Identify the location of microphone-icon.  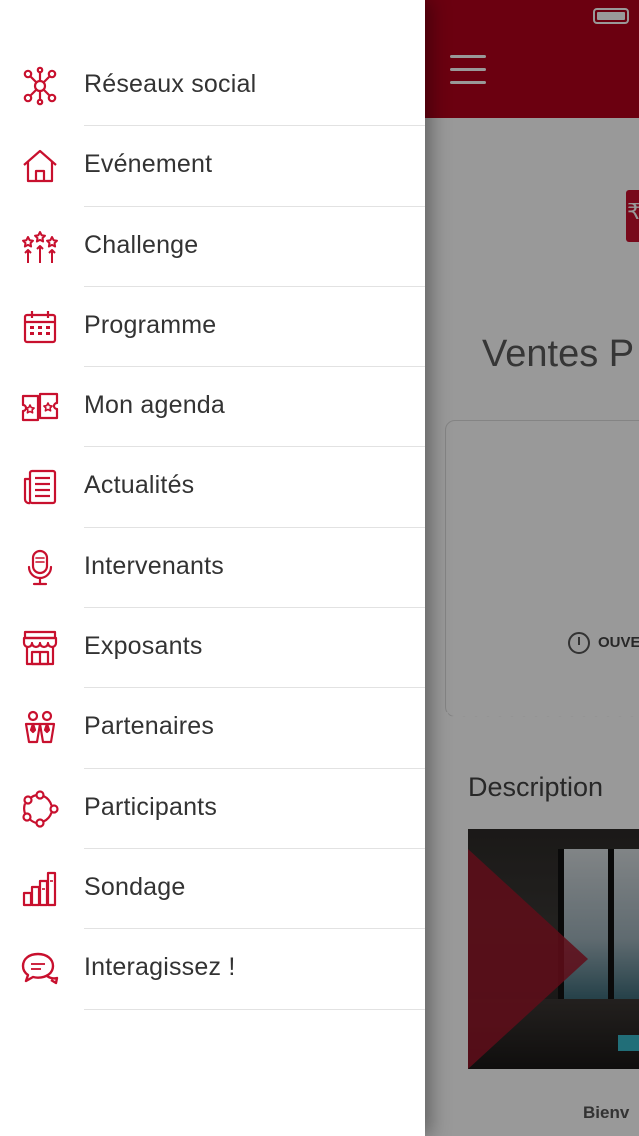
(40, 568).